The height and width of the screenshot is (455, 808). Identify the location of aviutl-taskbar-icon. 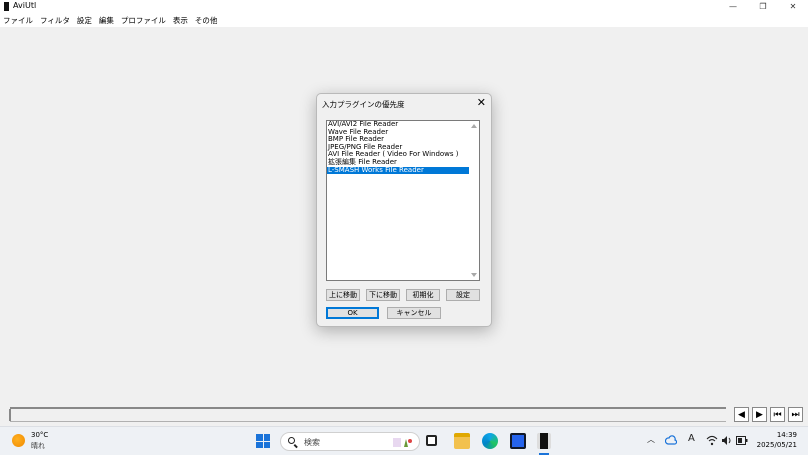
(544, 441).